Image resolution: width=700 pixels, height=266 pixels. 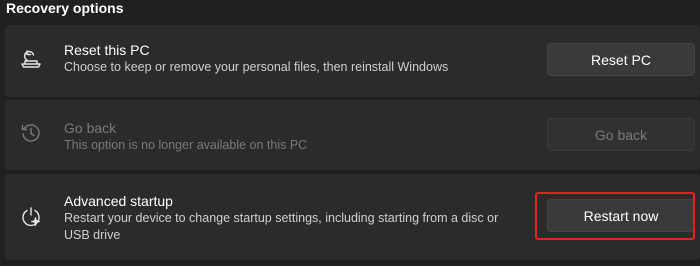 I want to click on advanced-startup-title: Advanced startup, so click(x=118, y=201).